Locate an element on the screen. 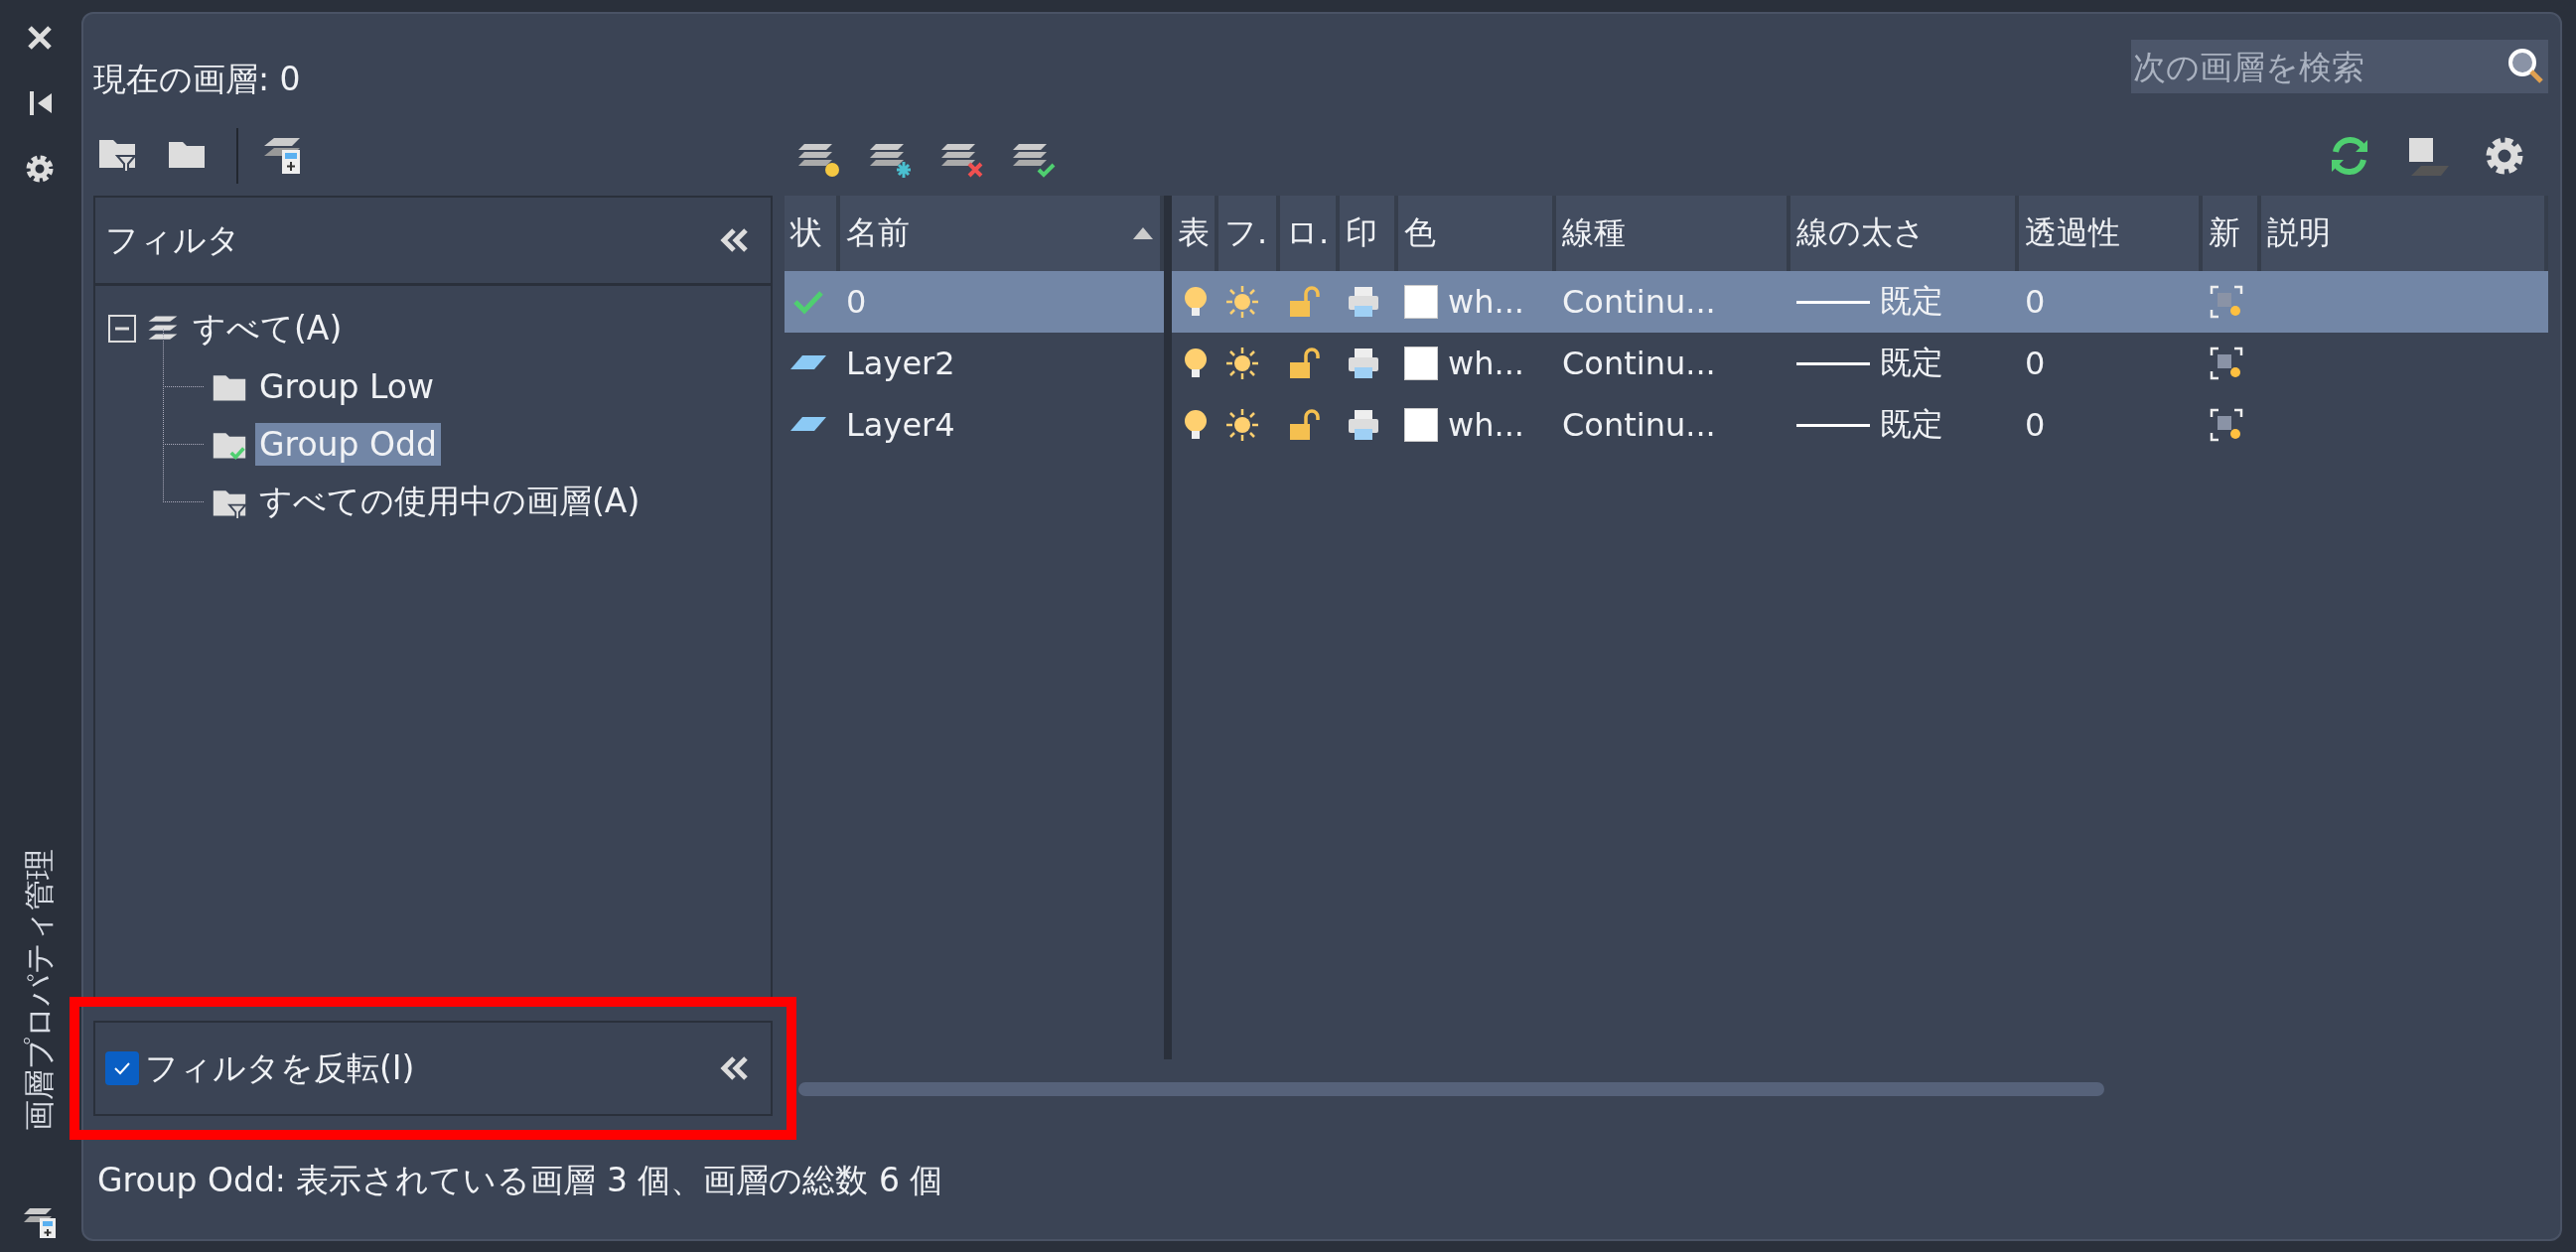 The image size is (2576, 1252). tree-item: すべての使用中の画層(A) is located at coordinates (449, 501).